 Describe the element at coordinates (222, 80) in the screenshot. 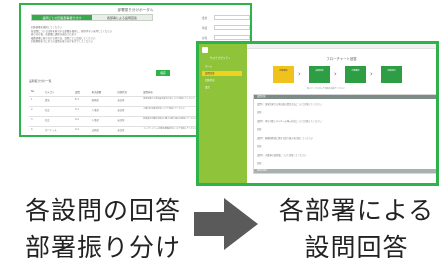

I see `sidebar-item-status: 回答状況` at that location.